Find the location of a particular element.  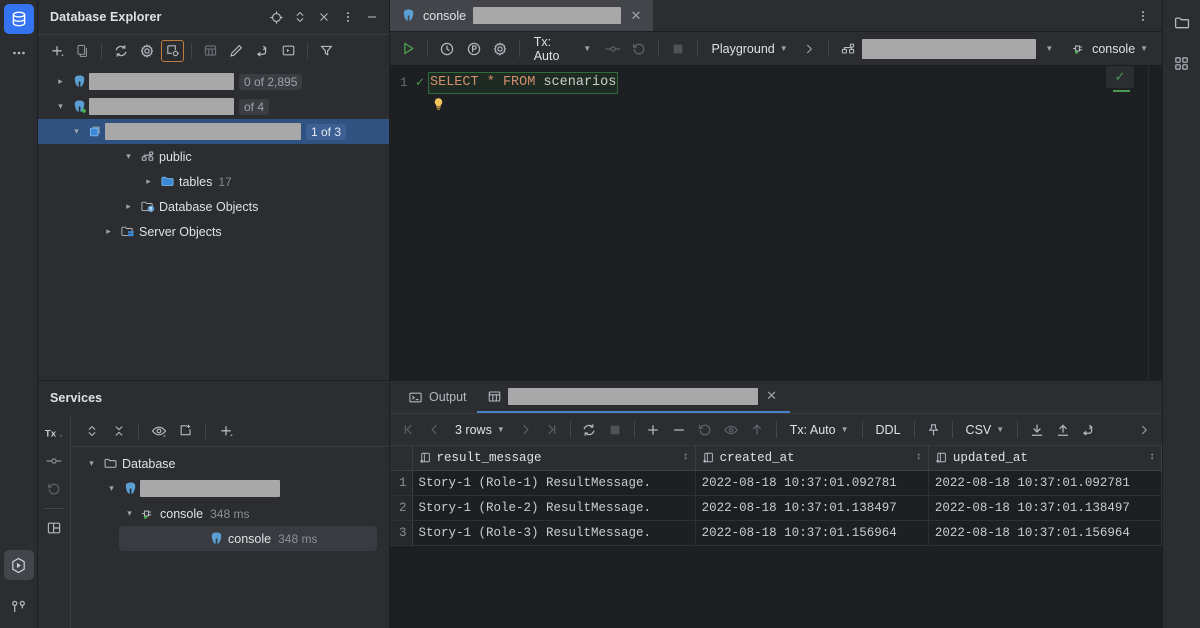

cell-created-at: 2022-08-18 10:37:01.156964 is located at coordinates (812, 533).